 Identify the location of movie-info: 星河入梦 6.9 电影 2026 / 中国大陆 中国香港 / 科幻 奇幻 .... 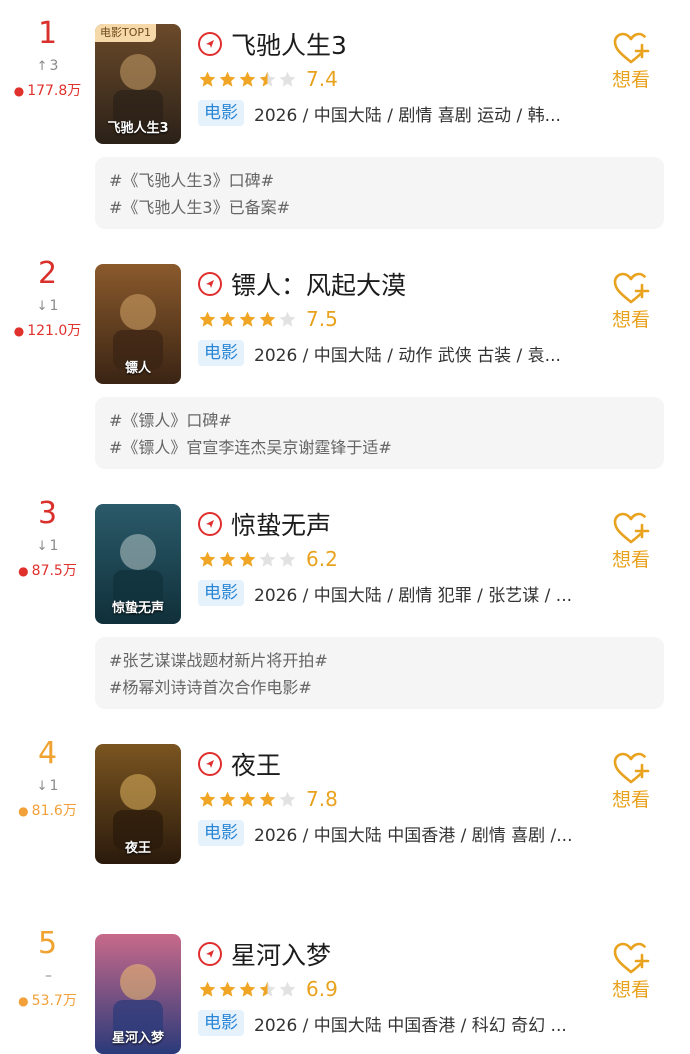
(398, 987).